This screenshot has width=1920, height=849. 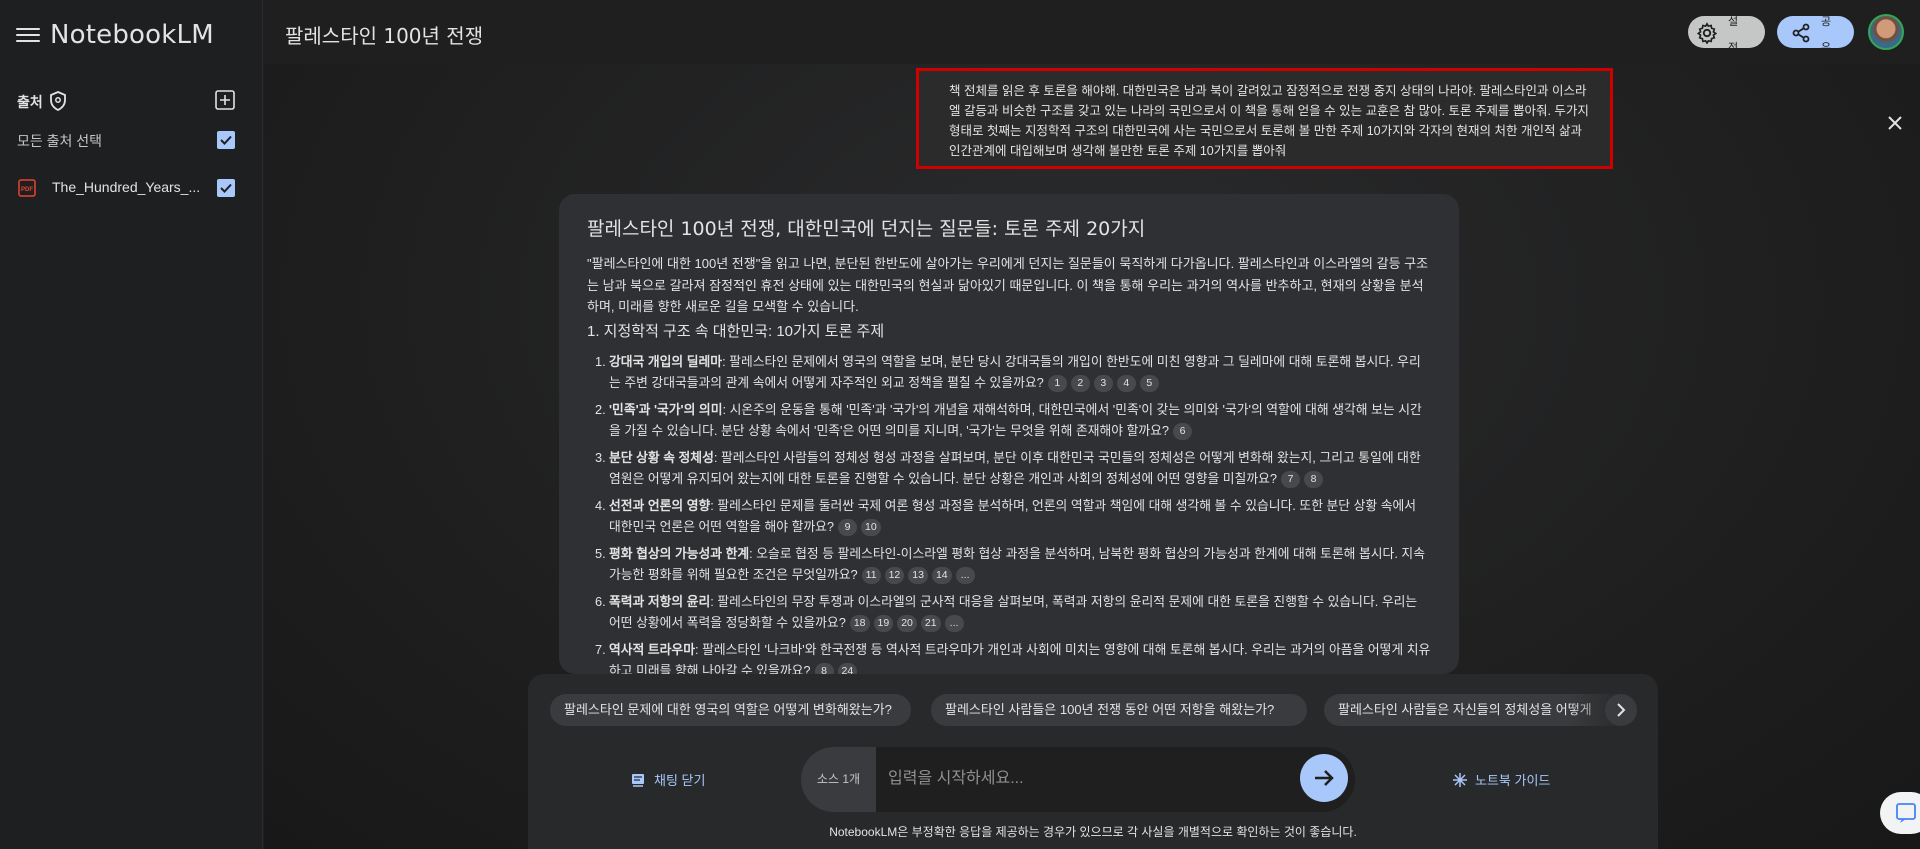 What do you see at coordinates (1460, 779) in the screenshot?
I see `sparkle-icon` at bounding box center [1460, 779].